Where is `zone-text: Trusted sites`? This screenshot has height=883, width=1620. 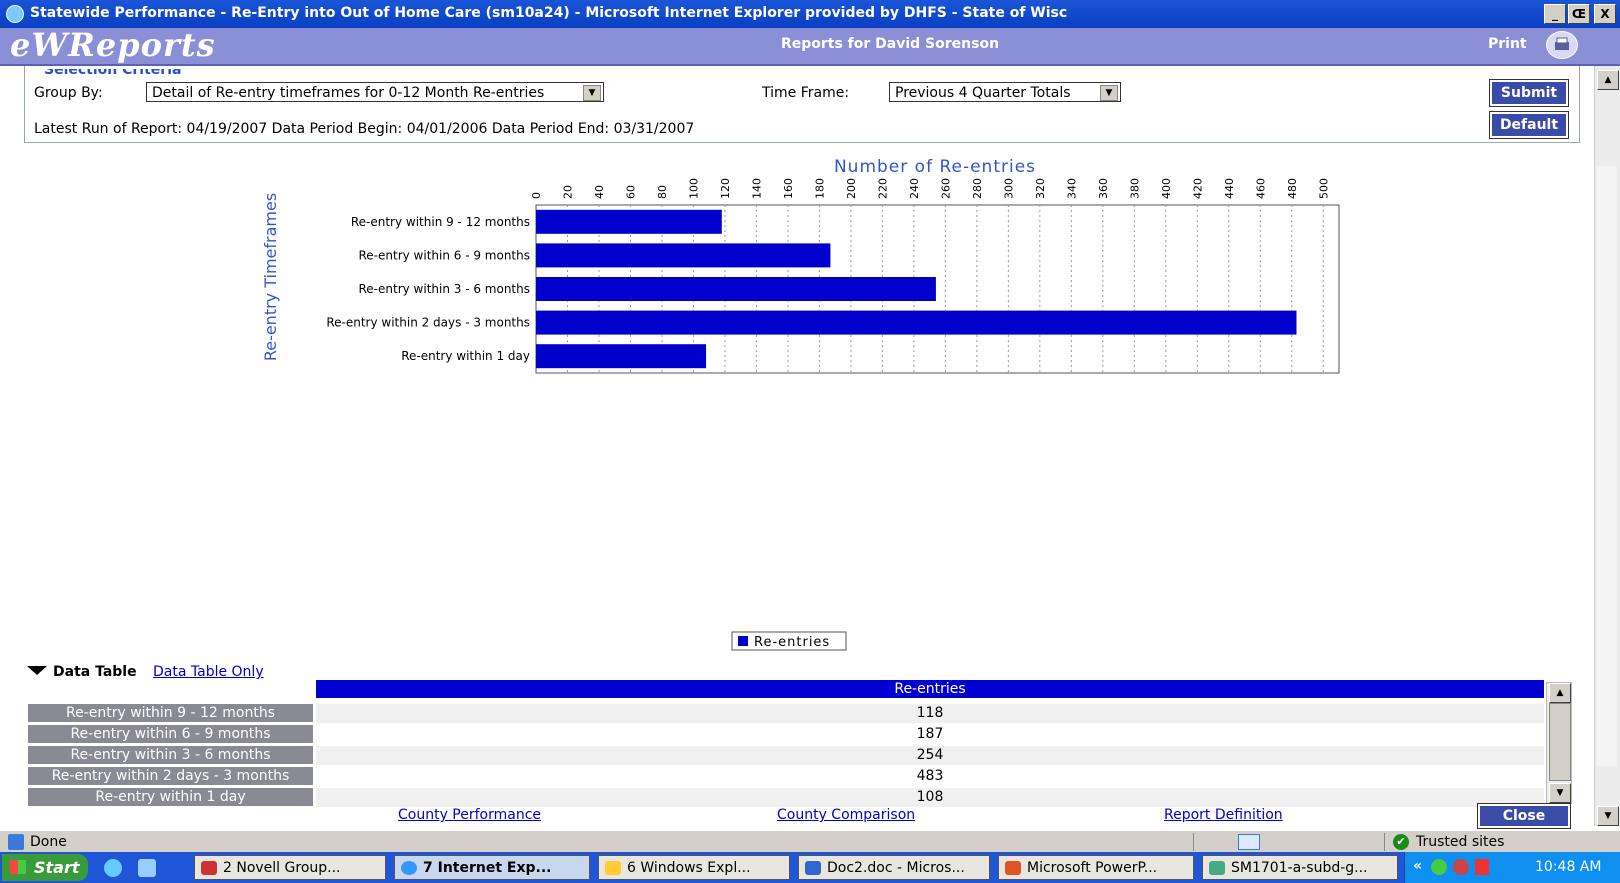
zone-text: Trusted sites is located at coordinates (1460, 842).